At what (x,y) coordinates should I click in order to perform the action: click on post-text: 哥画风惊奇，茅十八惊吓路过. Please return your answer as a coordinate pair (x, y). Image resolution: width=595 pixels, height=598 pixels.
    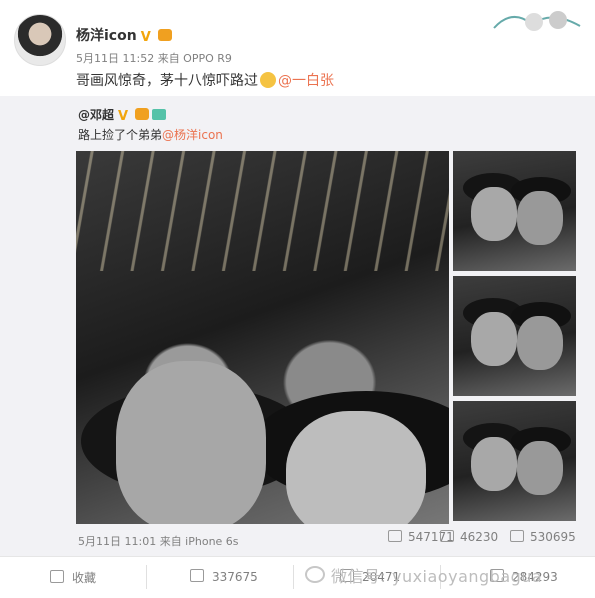
    Looking at the image, I should click on (167, 81).